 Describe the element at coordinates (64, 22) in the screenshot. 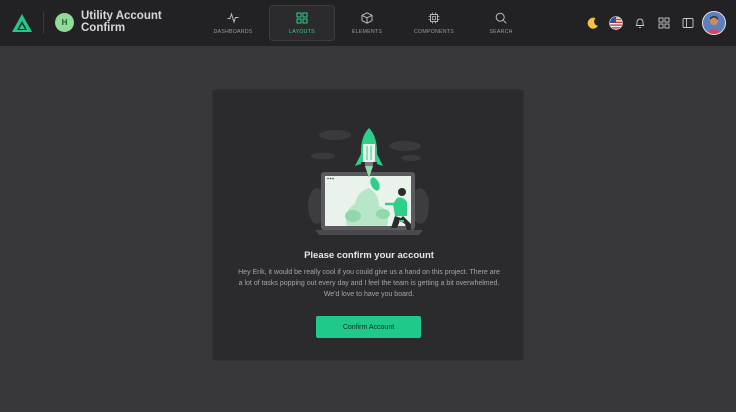

I see `app-avatar: H` at that location.